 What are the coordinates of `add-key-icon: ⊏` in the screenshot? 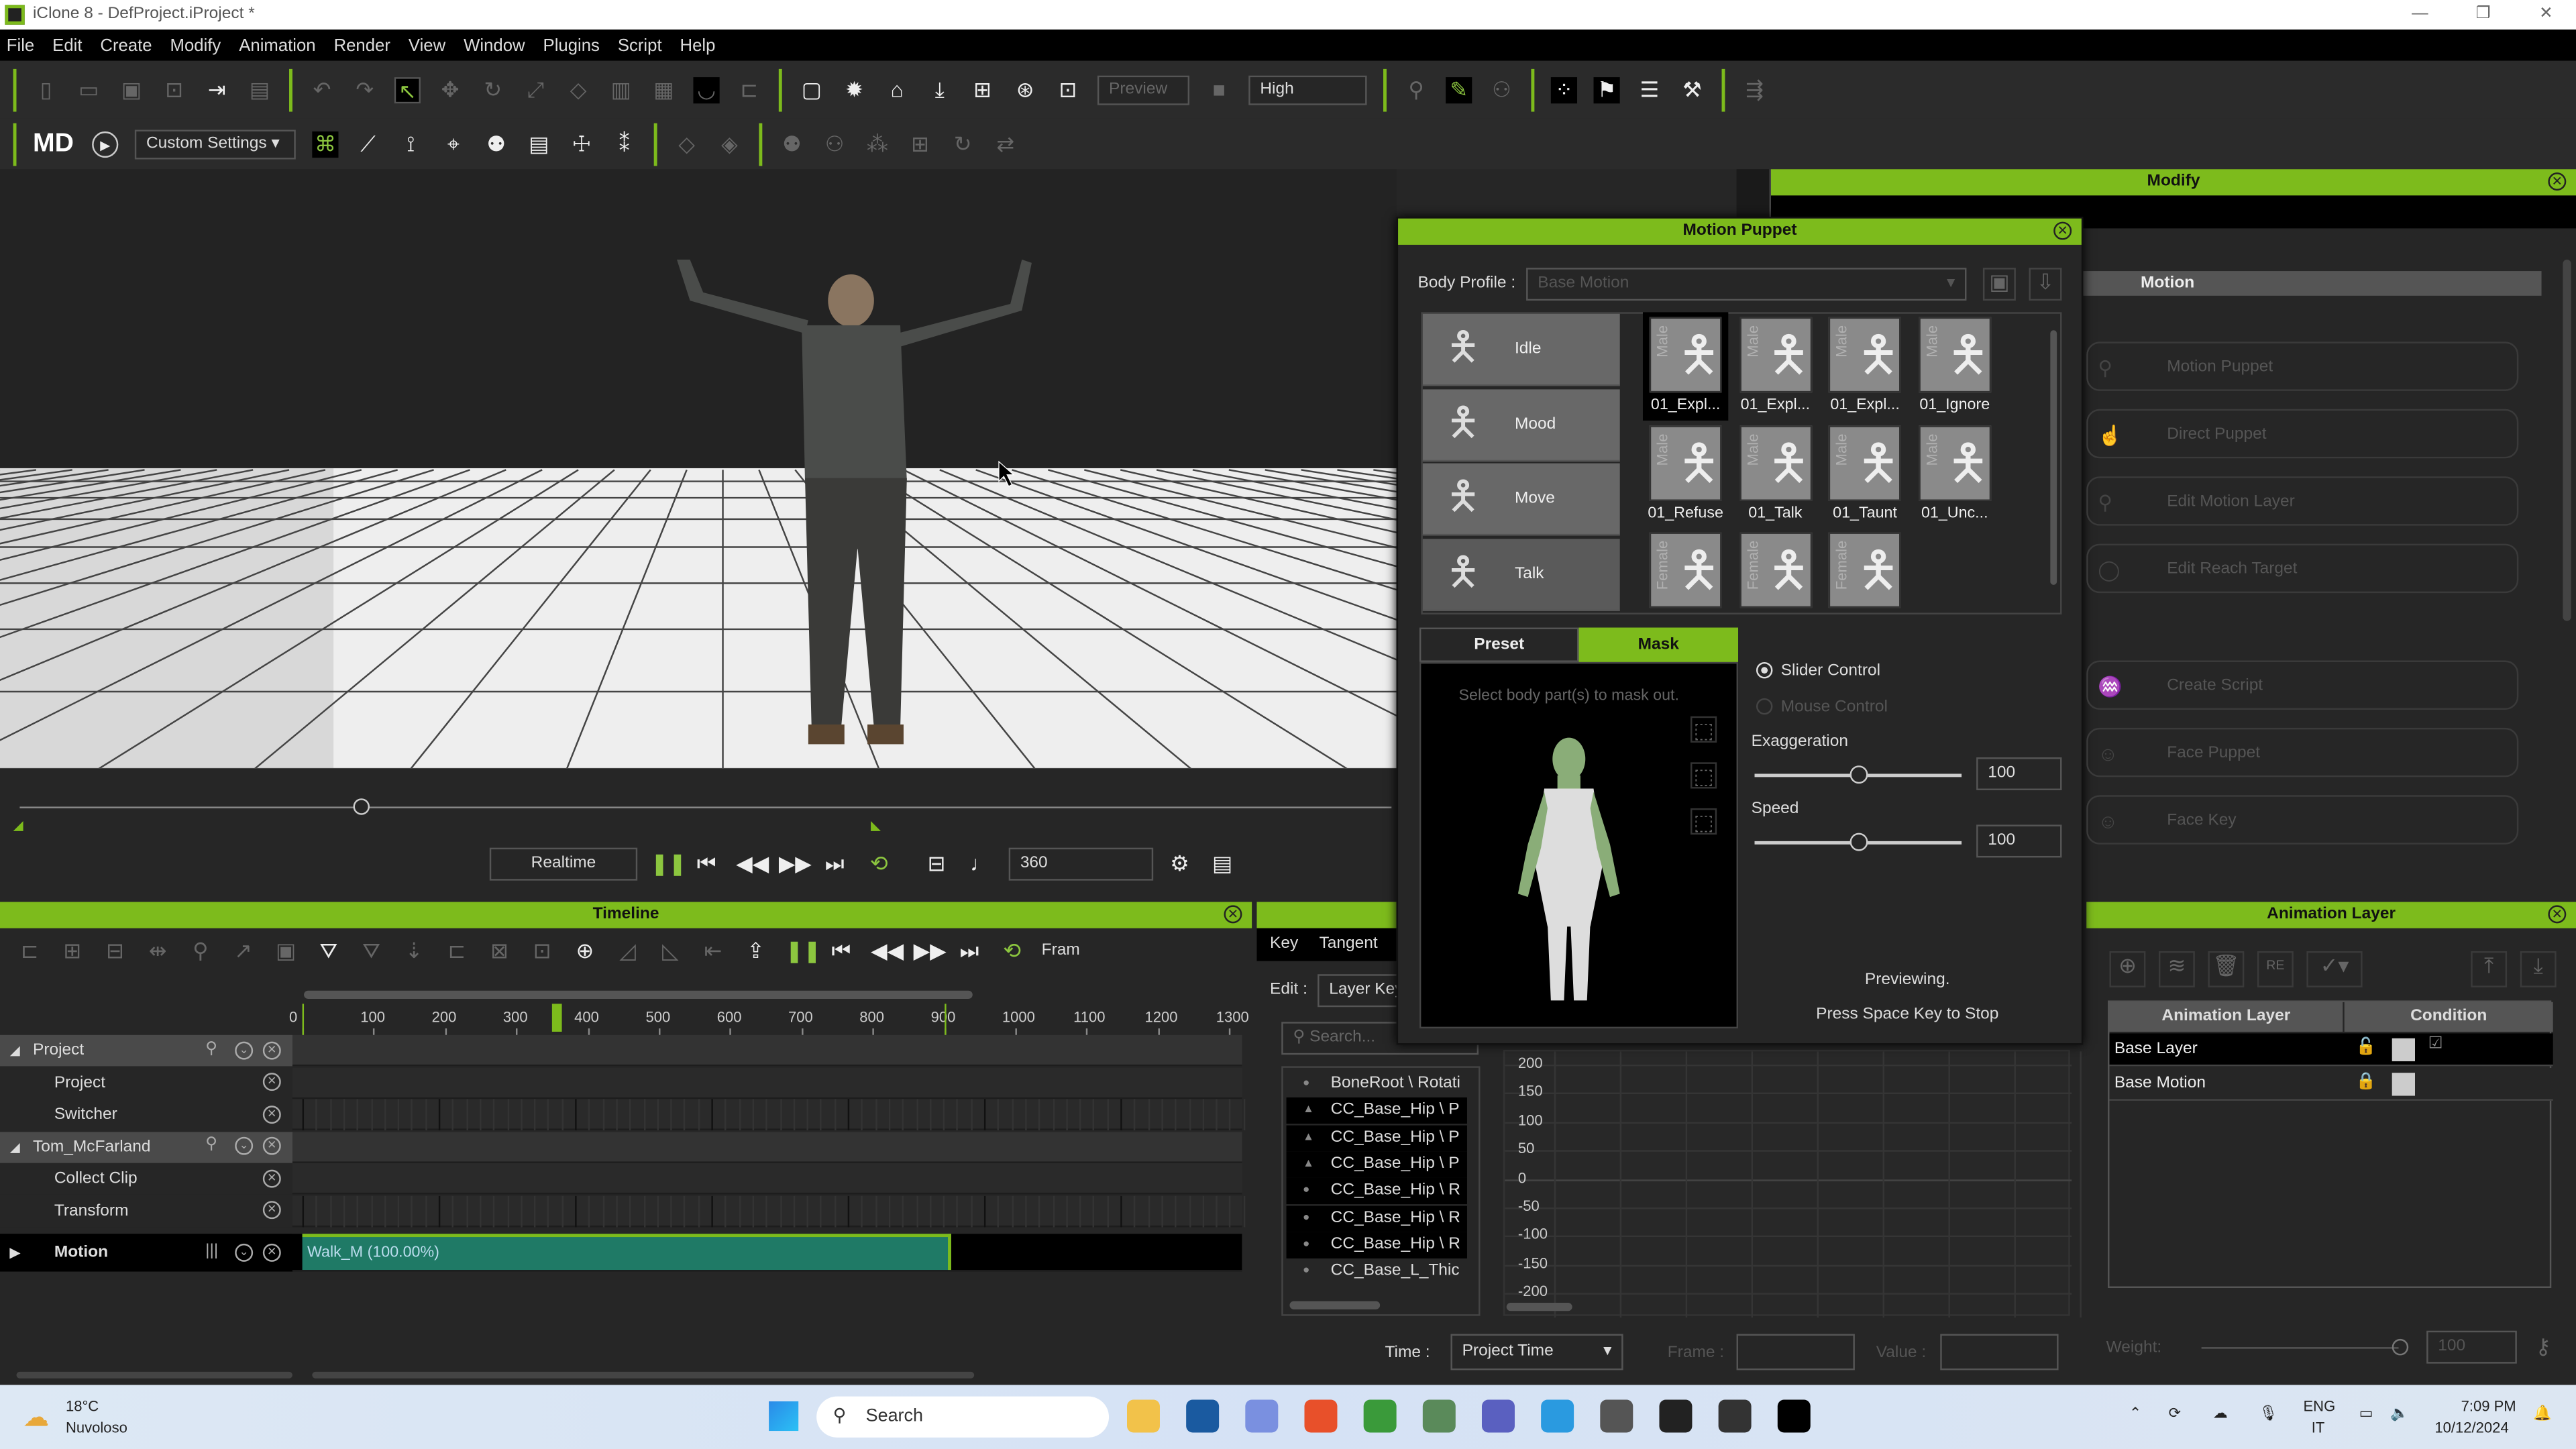 It's located at (456, 951).